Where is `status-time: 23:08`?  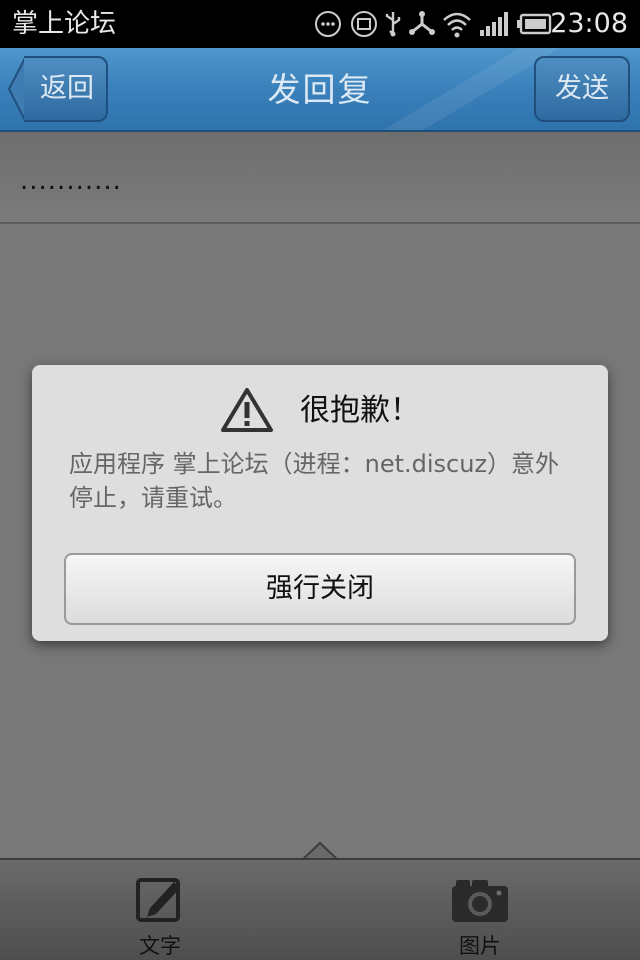 status-time: 23:08 is located at coordinates (589, 23).